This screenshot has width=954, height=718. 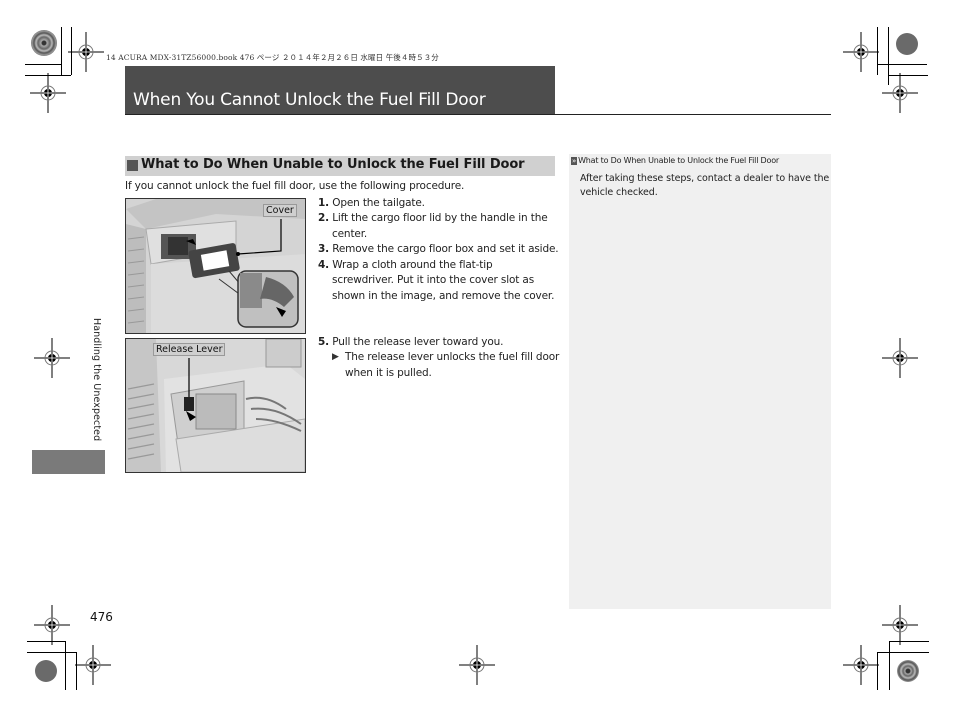 I want to click on cargo-side-drawing, so click(x=215, y=405).